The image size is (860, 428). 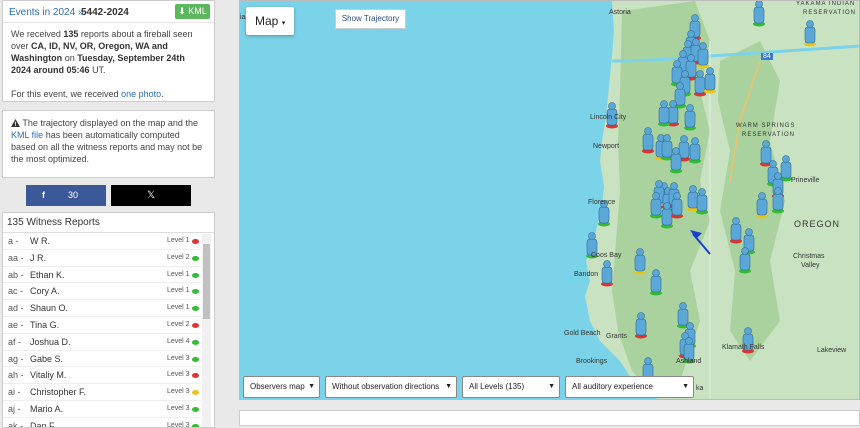 I want to click on witness-reports-title: 135 Witness Reports, so click(x=108, y=223).